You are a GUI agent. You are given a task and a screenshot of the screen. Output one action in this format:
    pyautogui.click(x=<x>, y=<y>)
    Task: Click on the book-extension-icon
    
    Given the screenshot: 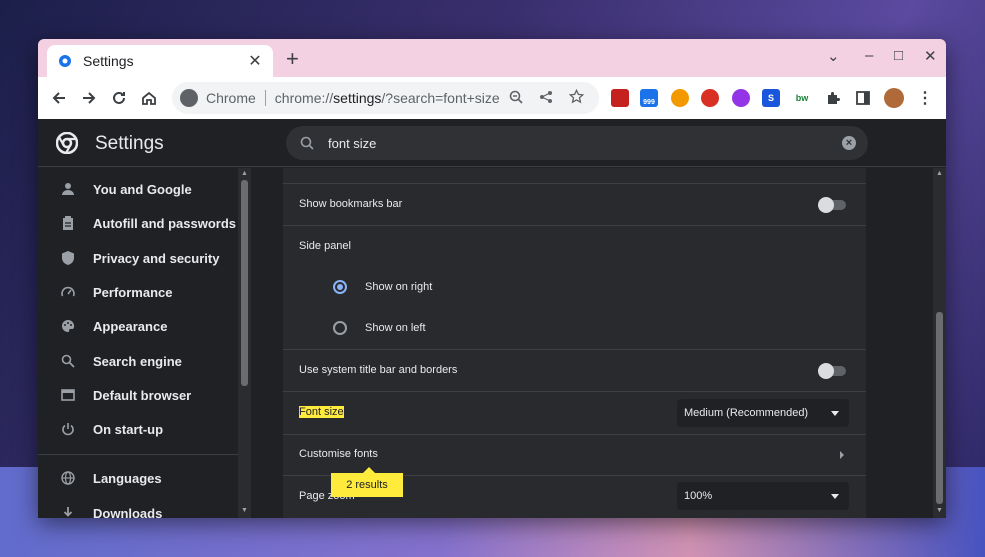 What is the action you would take?
    pyautogui.click(x=620, y=98)
    